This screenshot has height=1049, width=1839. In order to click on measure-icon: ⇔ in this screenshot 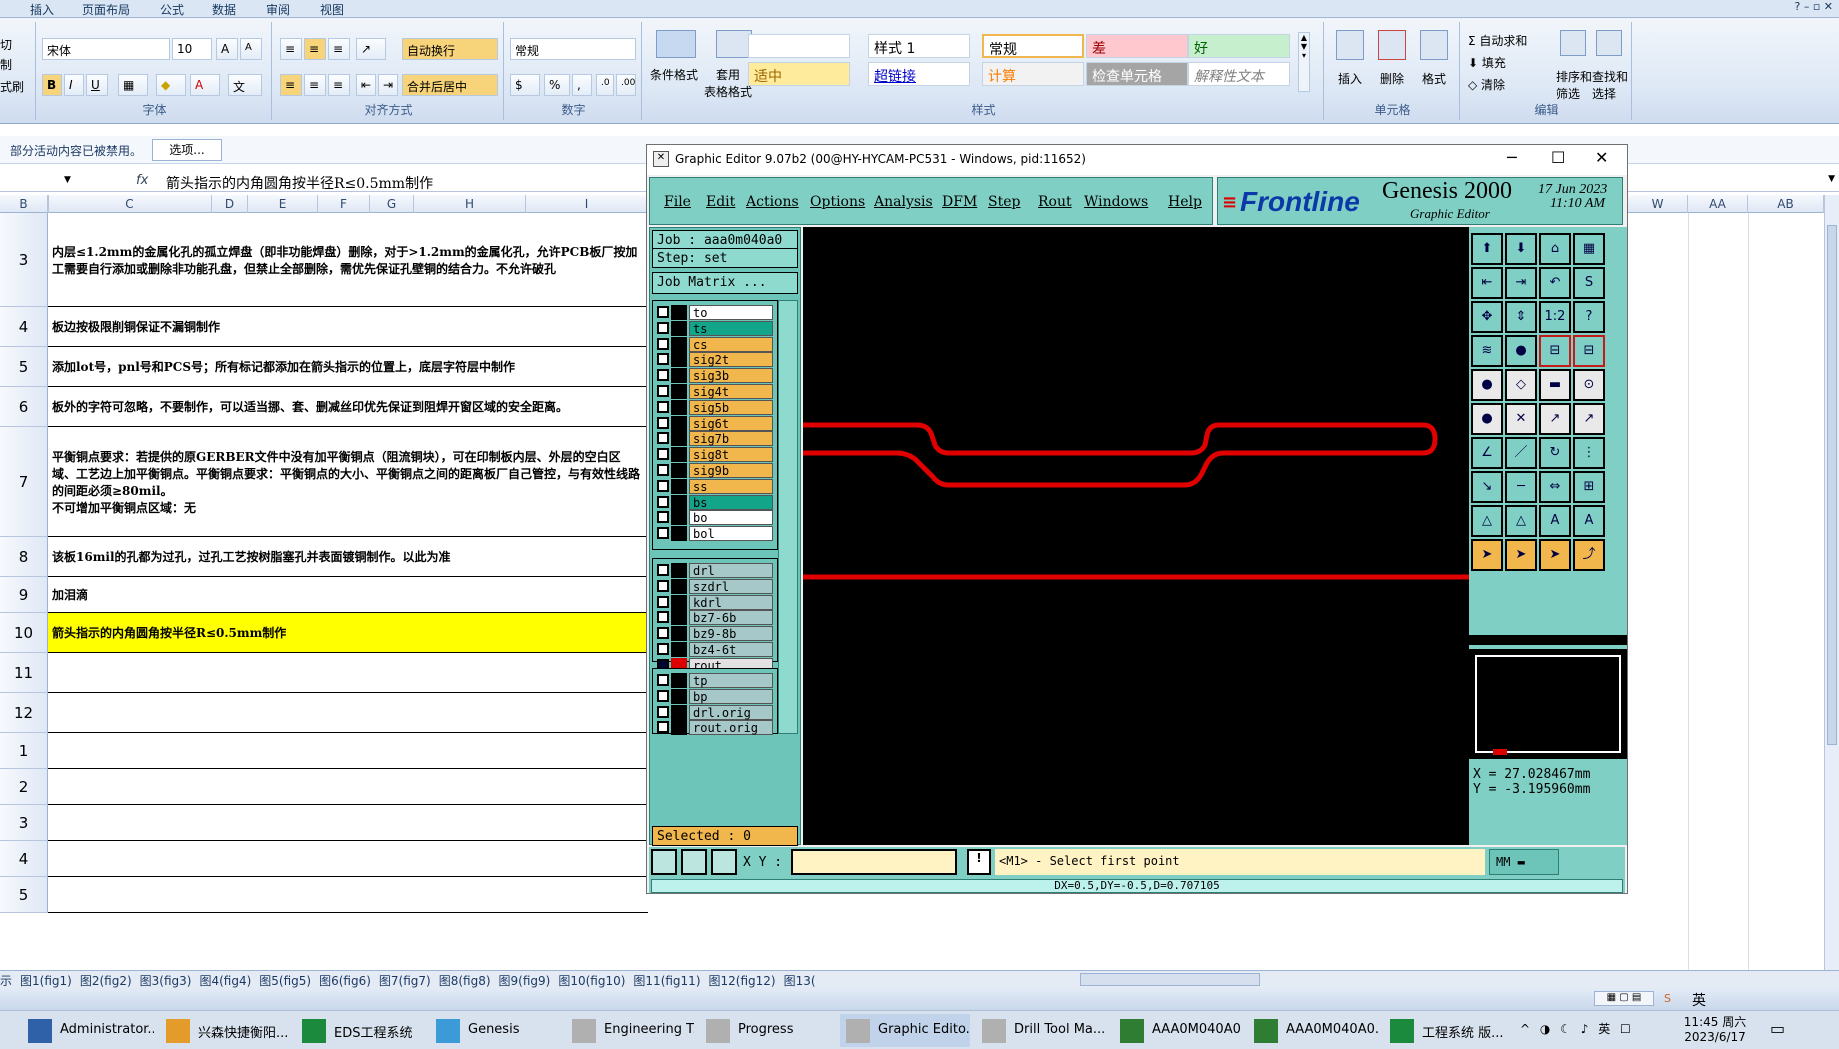, I will do `click(1555, 487)`.